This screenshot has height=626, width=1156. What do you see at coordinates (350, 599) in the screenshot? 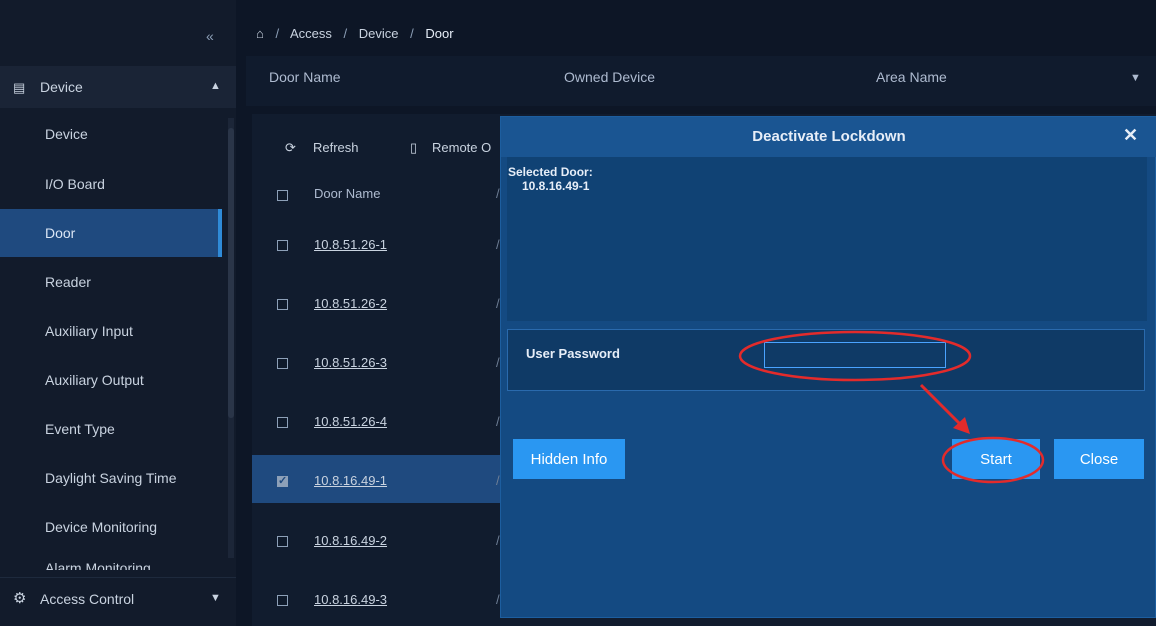
I see `door-name-link: 10.8.16.49-3` at bounding box center [350, 599].